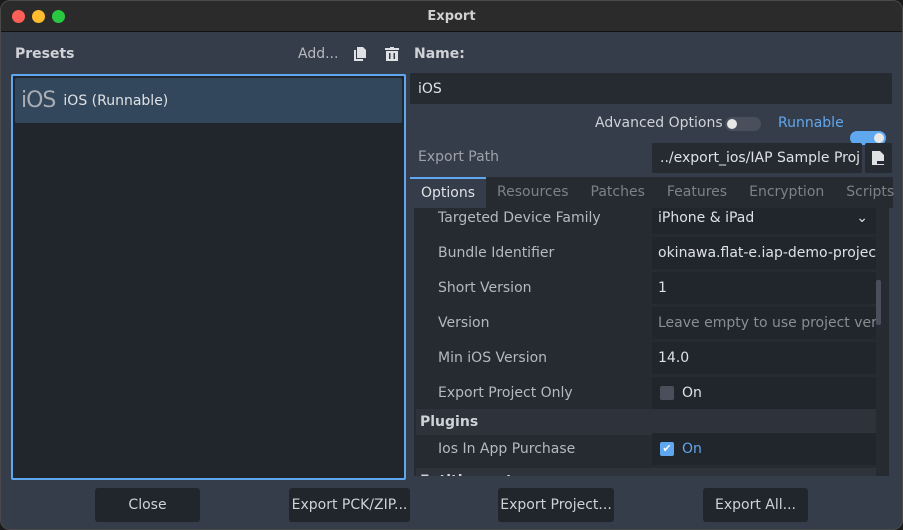 The width and height of the screenshot is (903, 530). Describe the element at coordinates (392, 56) in the screenshot. I see `delete-icon` at that location.